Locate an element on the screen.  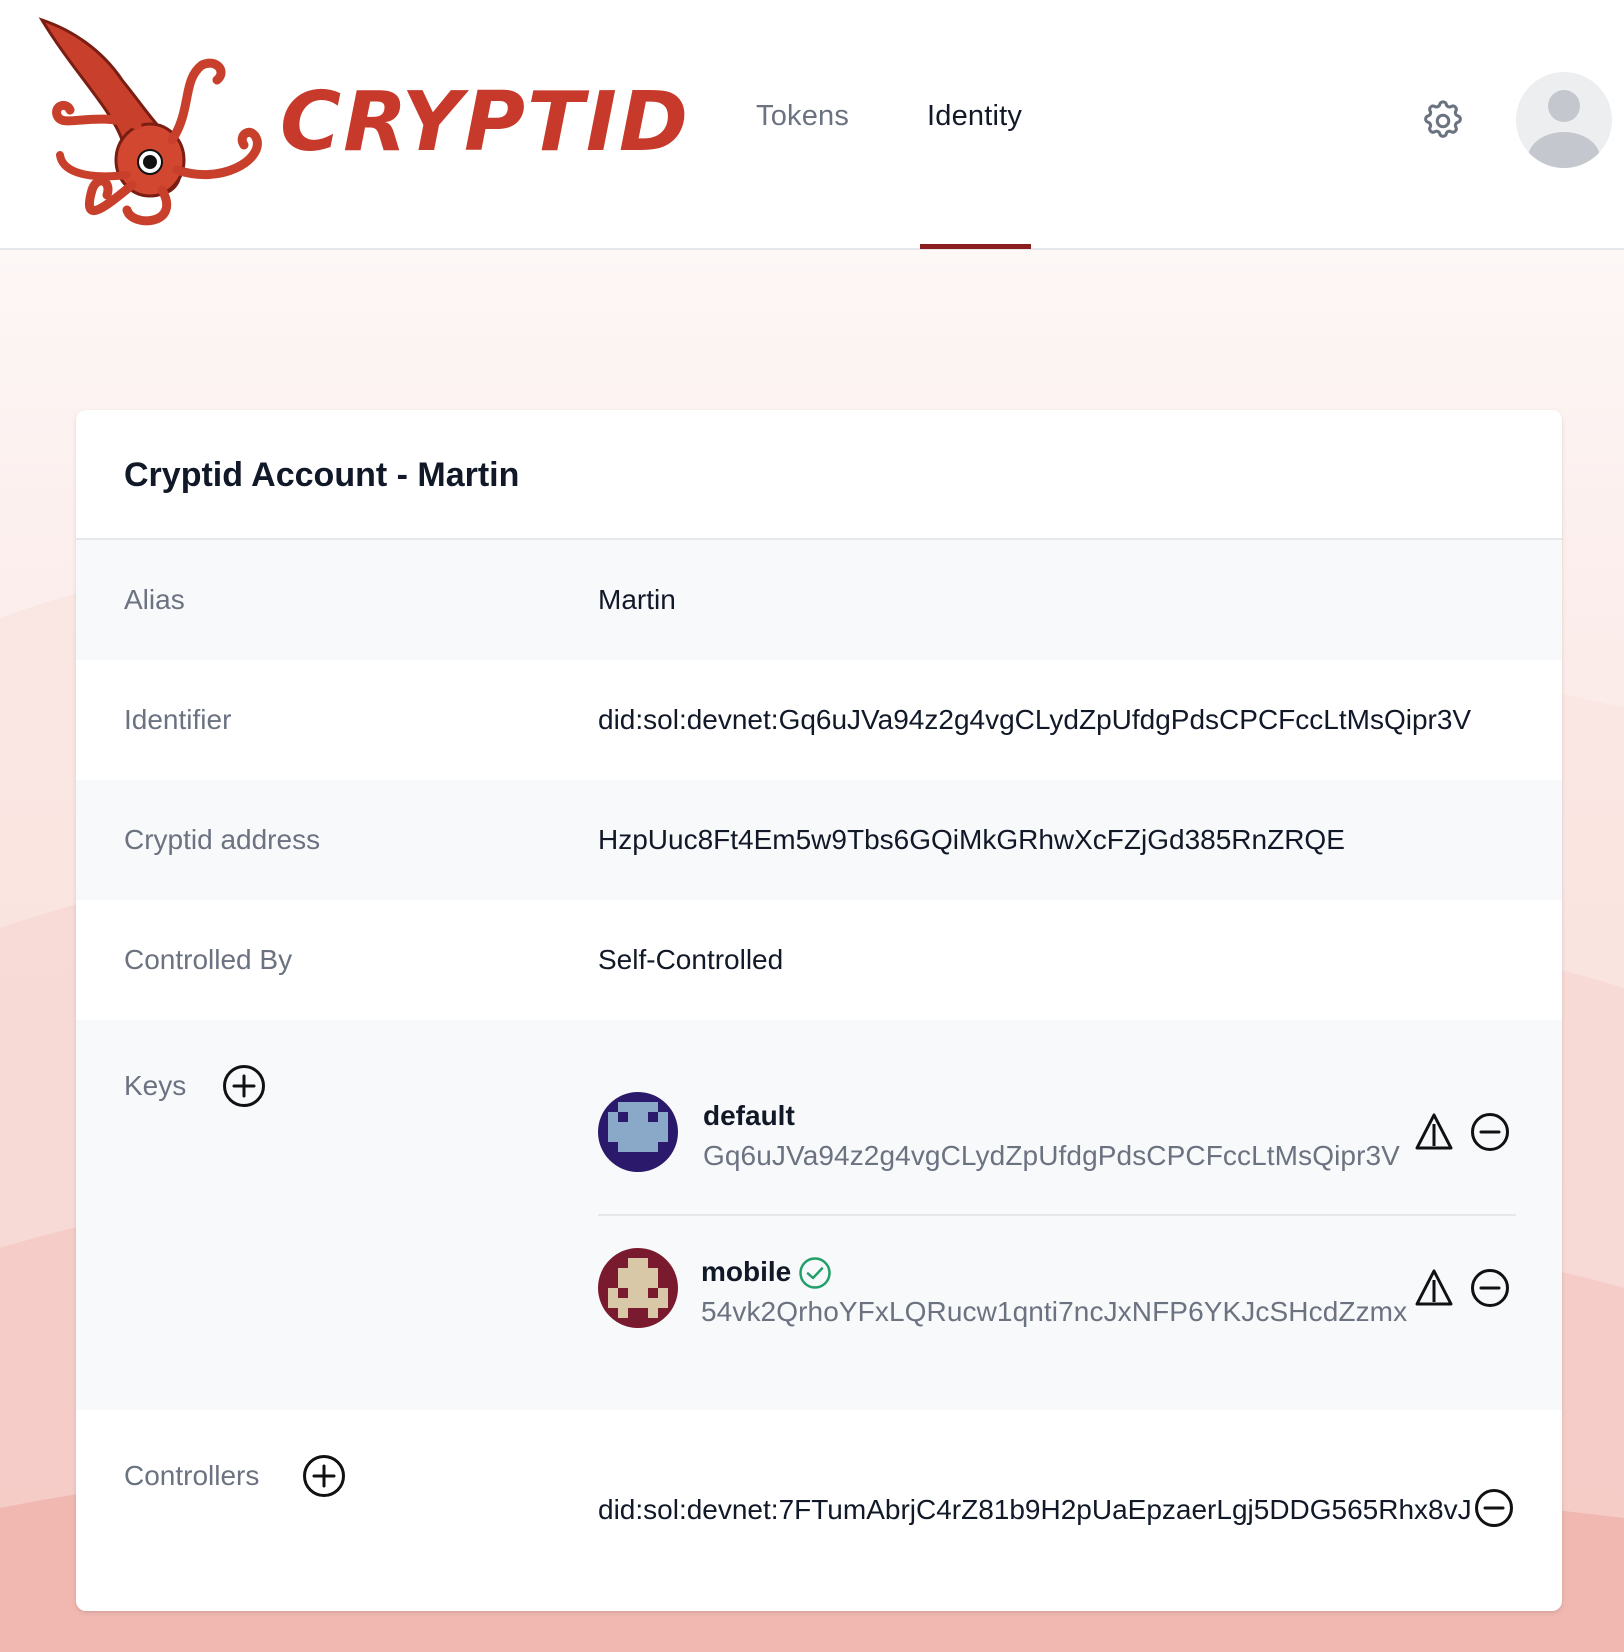
key-default-avatar is located at coordinates (638, 1132).